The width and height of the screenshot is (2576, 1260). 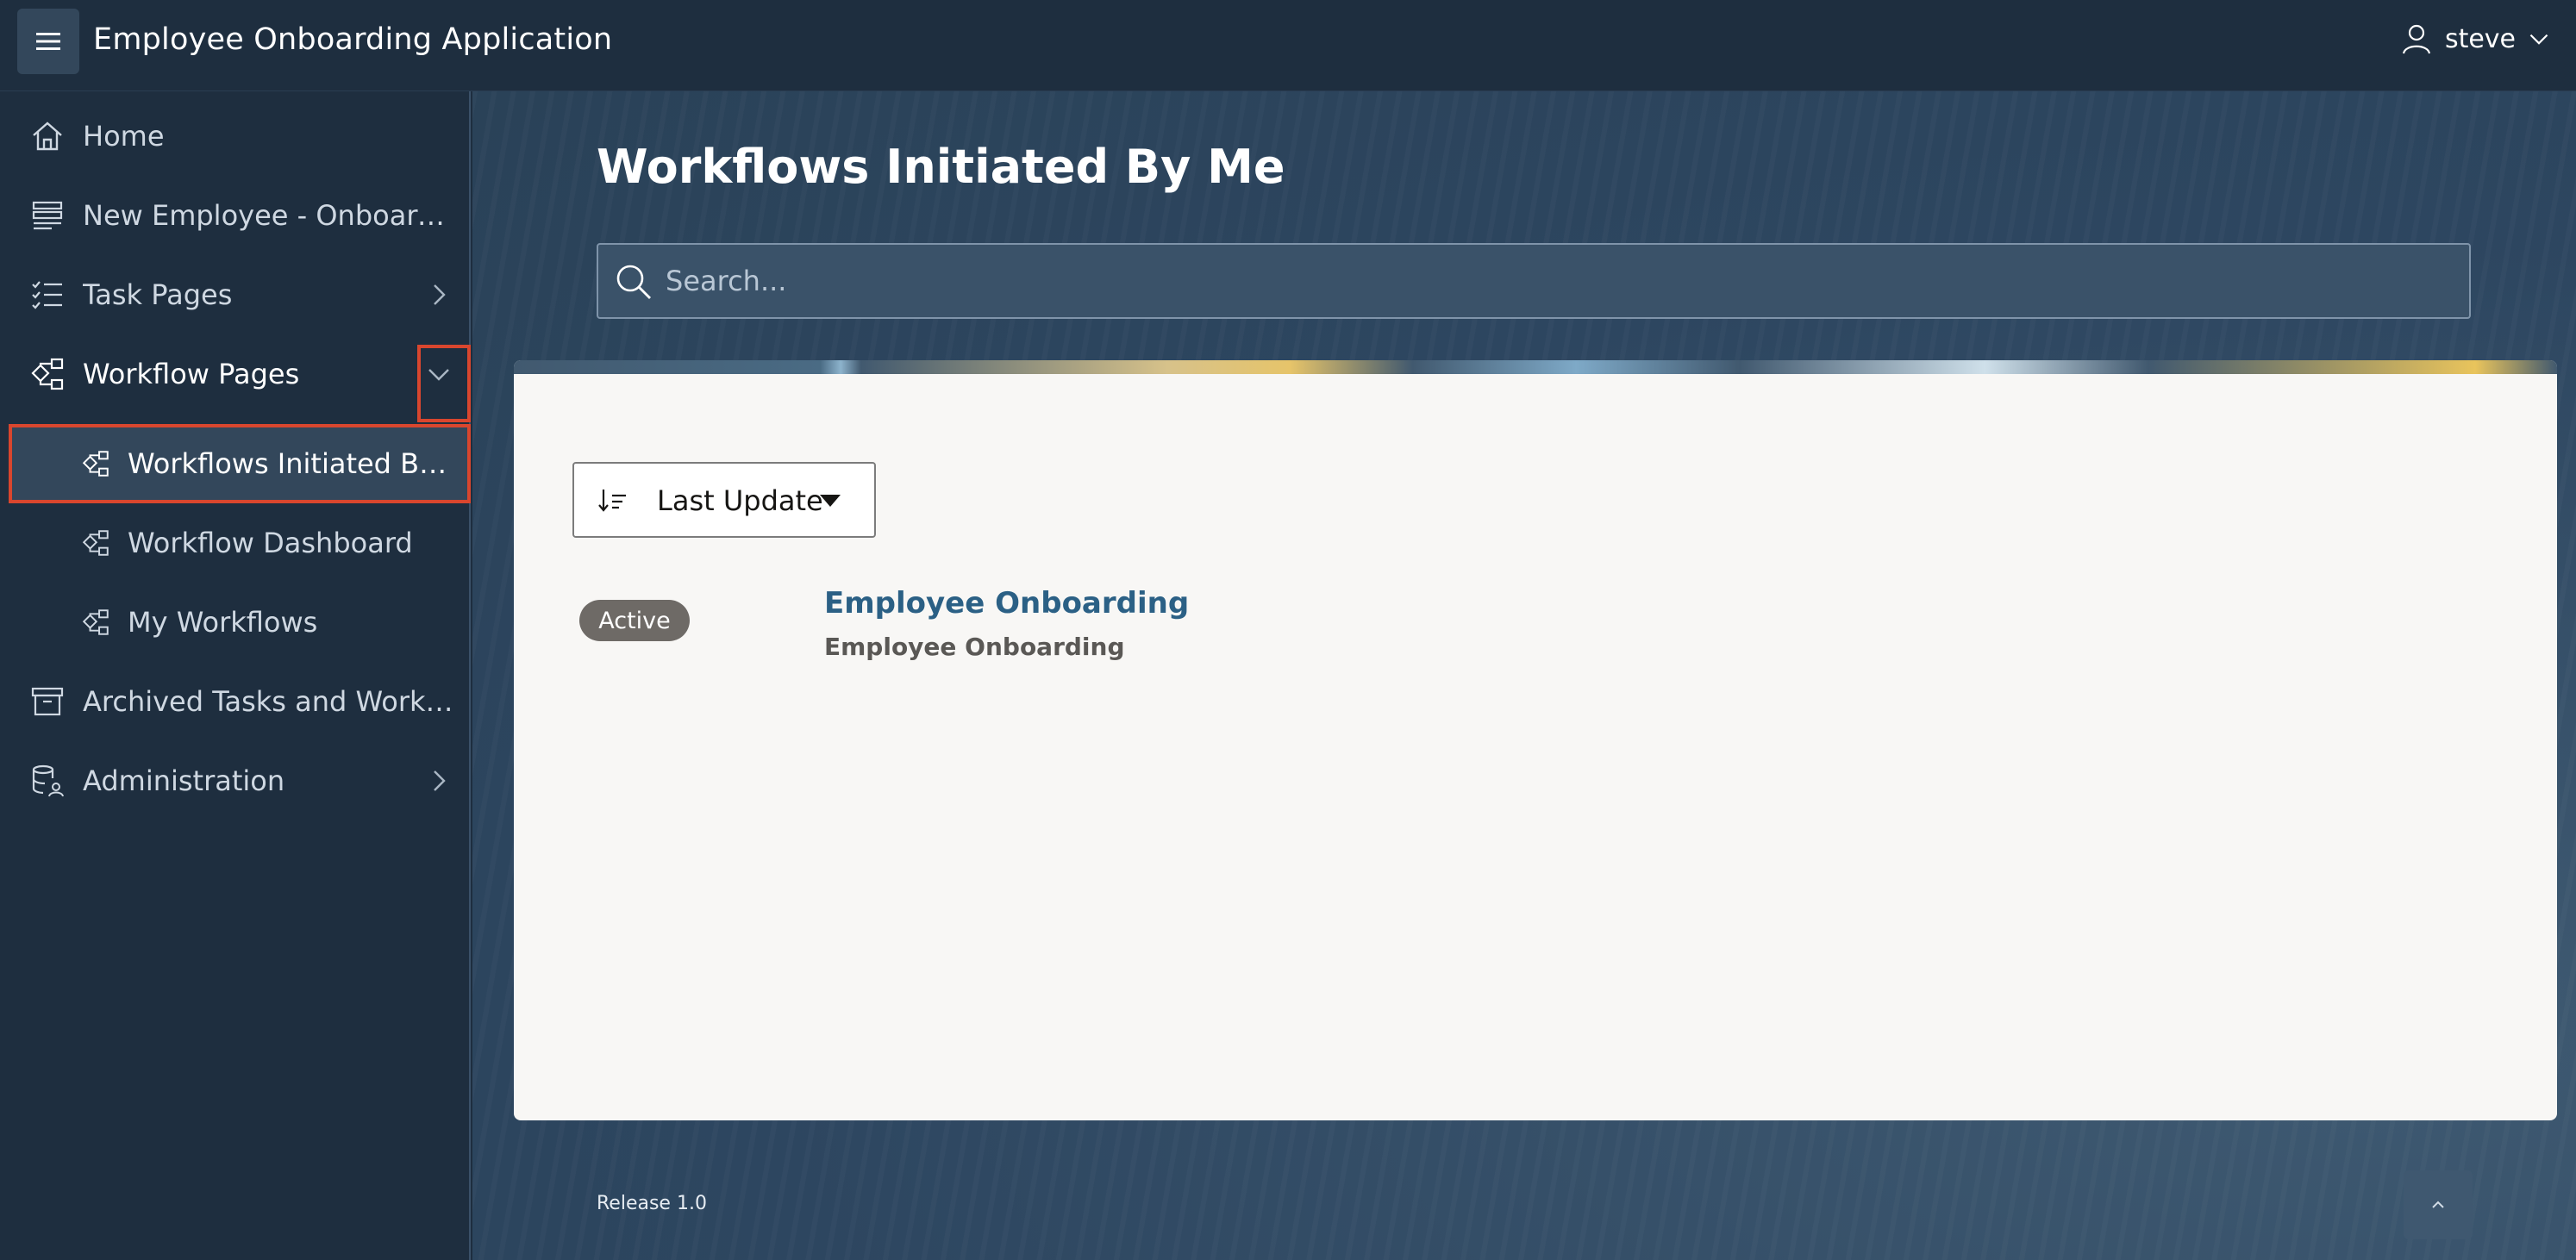 I want to click on user-icon, so click(x=2416, y=39).